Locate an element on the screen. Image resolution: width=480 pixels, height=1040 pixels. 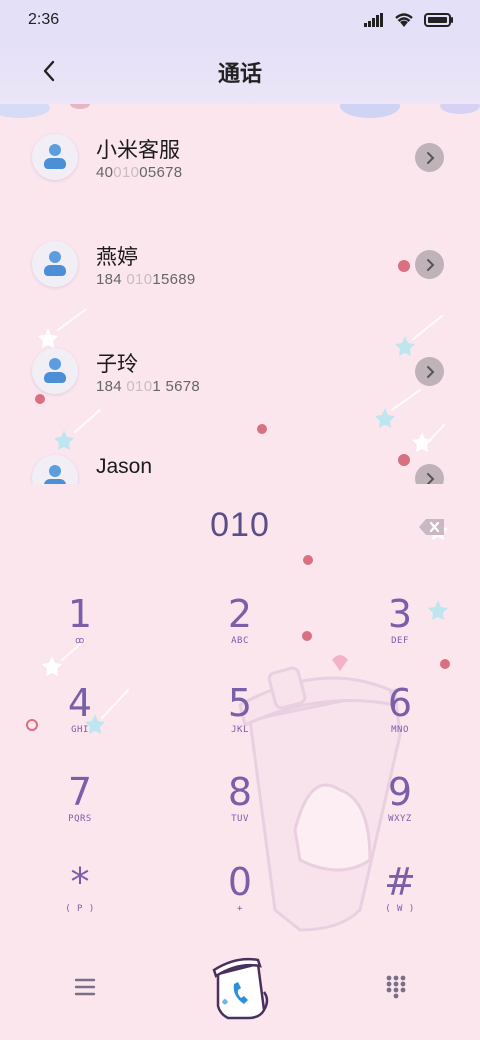
key-6: 6 MNO is located at coordinates (400, 721).